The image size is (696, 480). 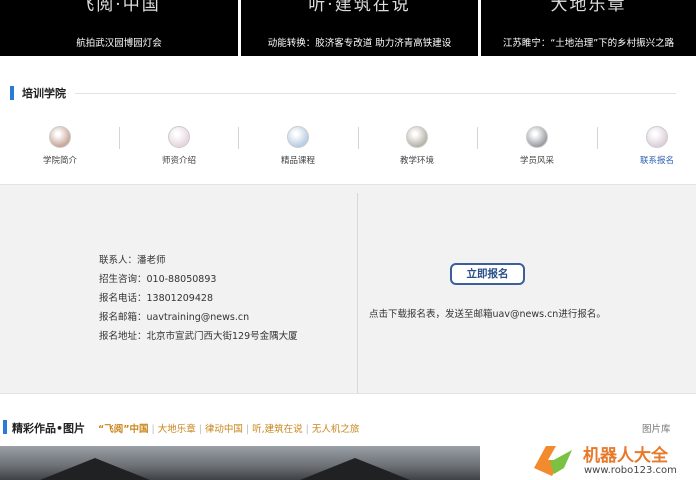 I want to click on tab-teachers: 师资介绍, so click(x=179, y=144).